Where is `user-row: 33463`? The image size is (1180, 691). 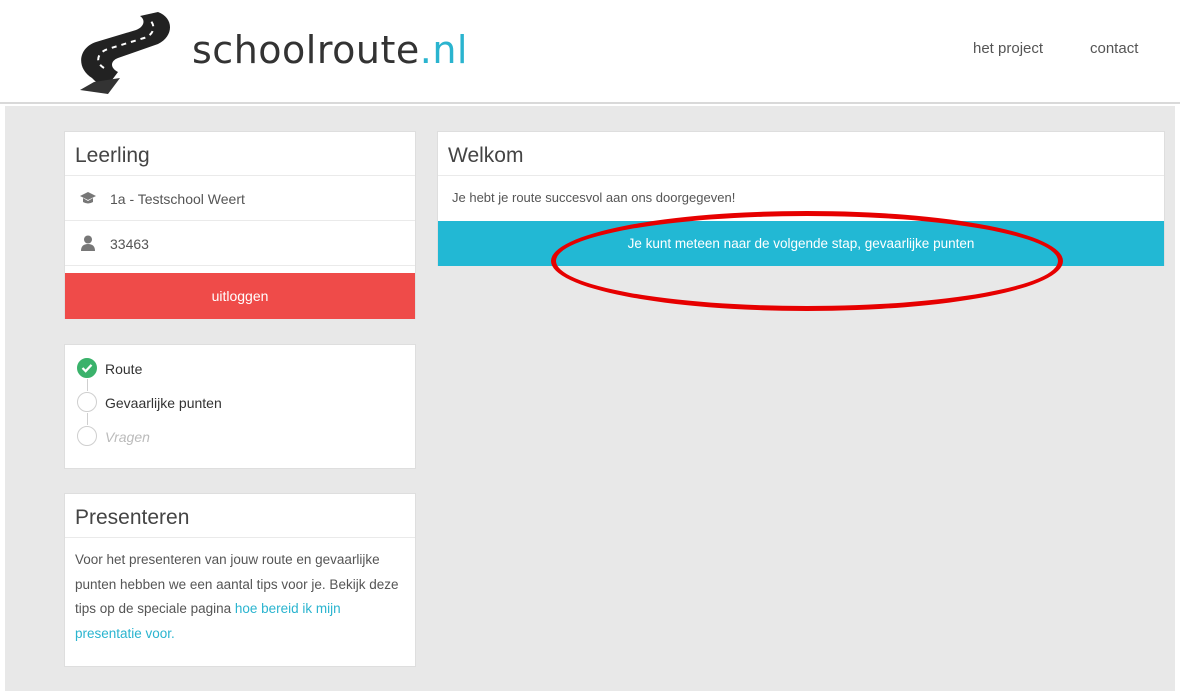 user-row: 33463 is located at coordinates (240, 243).